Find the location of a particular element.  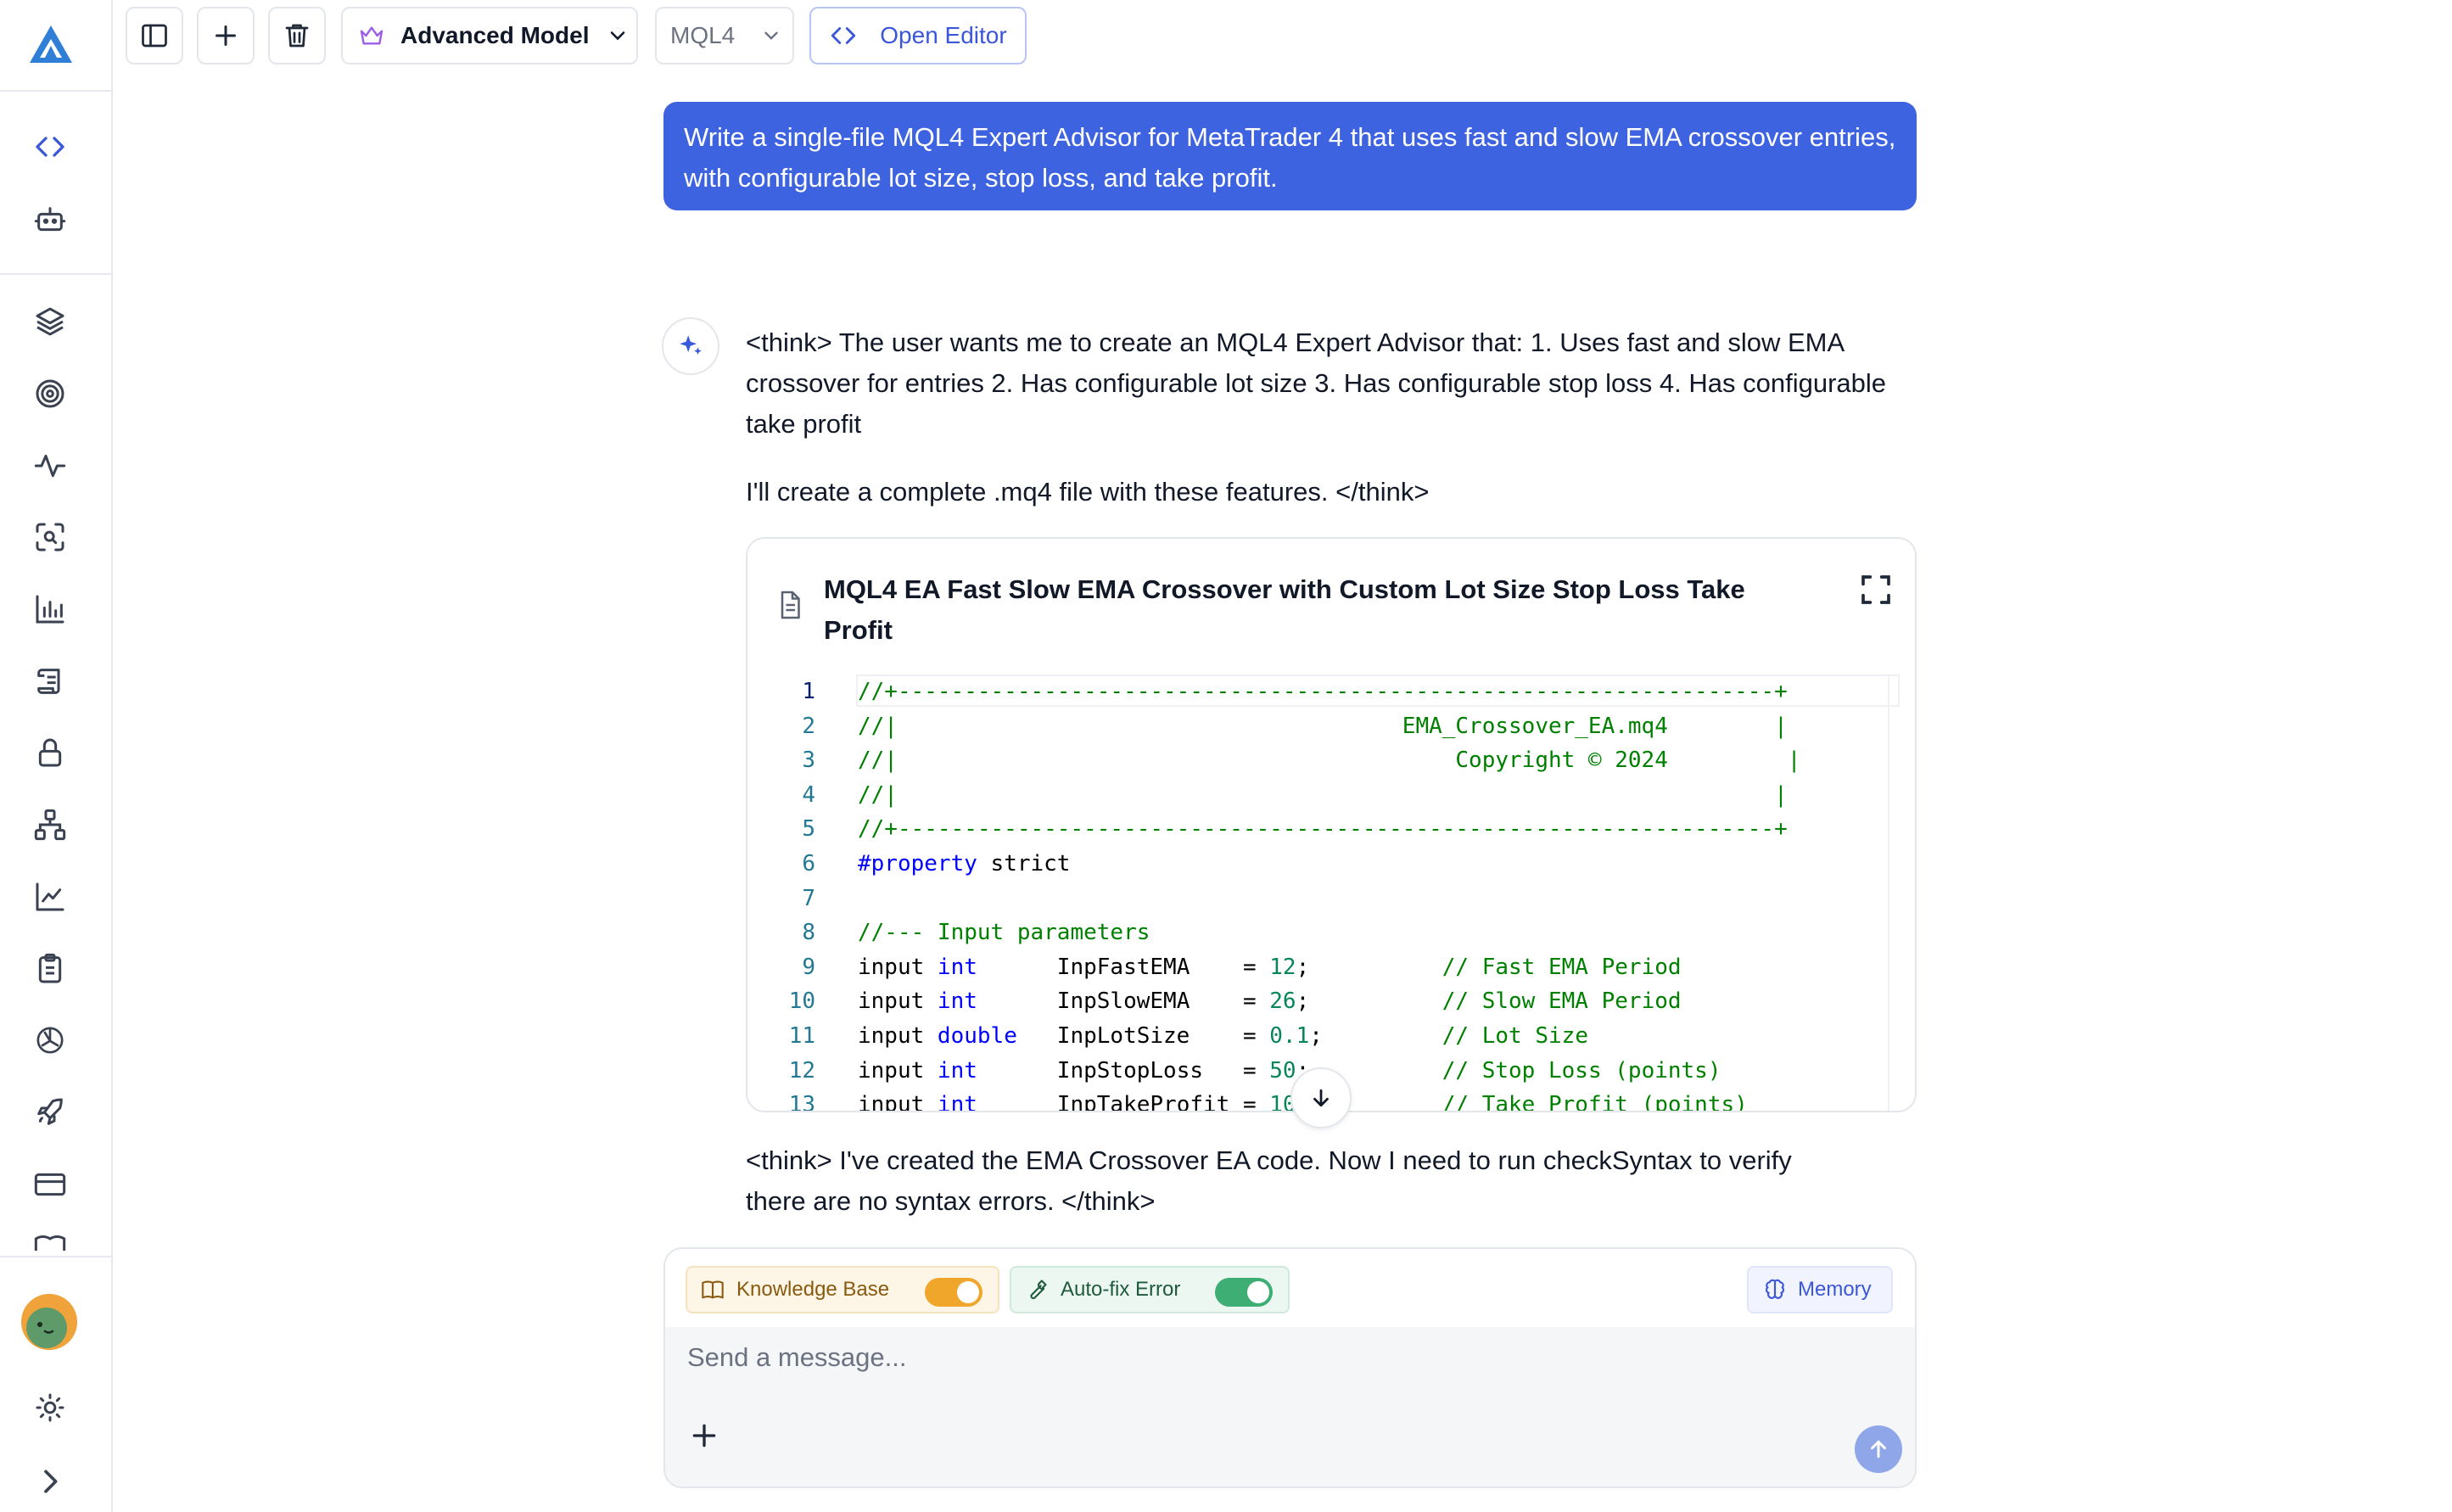

code-line: 8 //--- Input parameters is located at coordinates (1315, 932).